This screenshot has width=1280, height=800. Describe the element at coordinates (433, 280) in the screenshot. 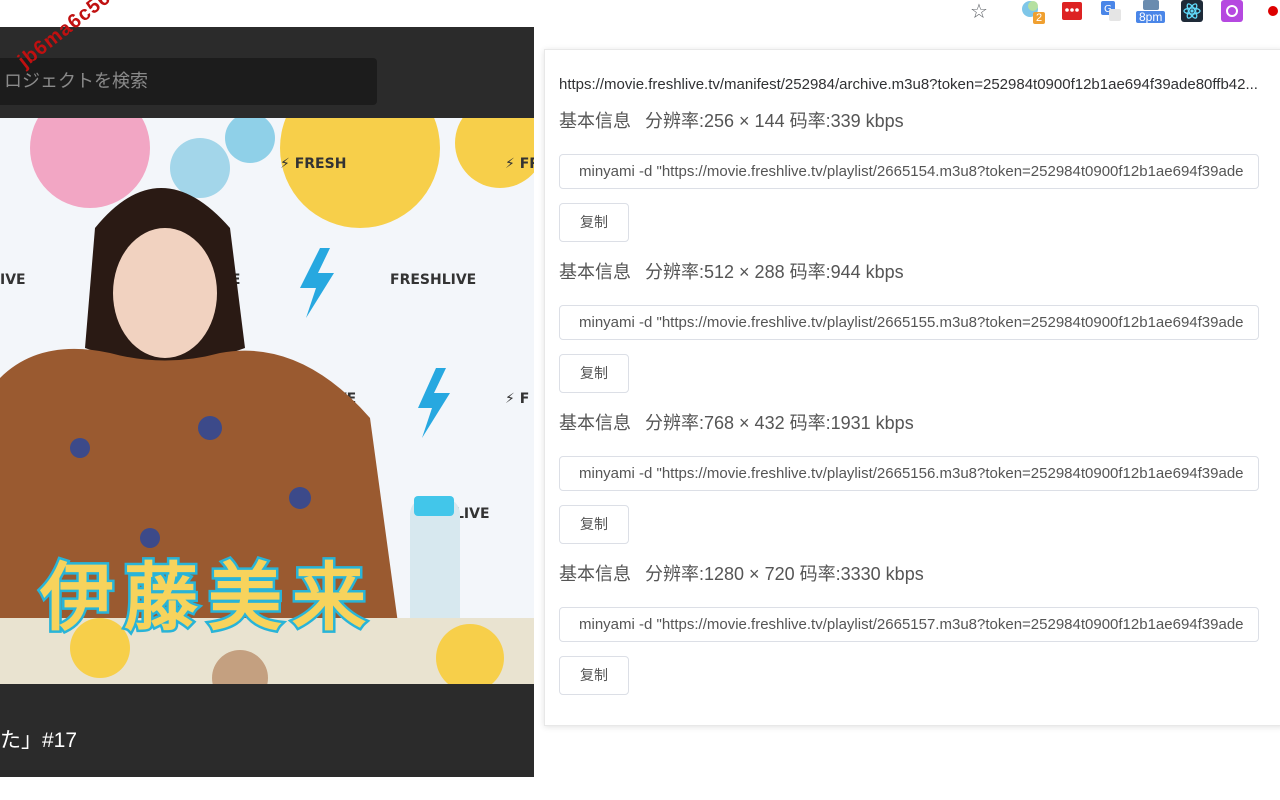

I see `video-logo-text: FRESHLIVE` at that location.